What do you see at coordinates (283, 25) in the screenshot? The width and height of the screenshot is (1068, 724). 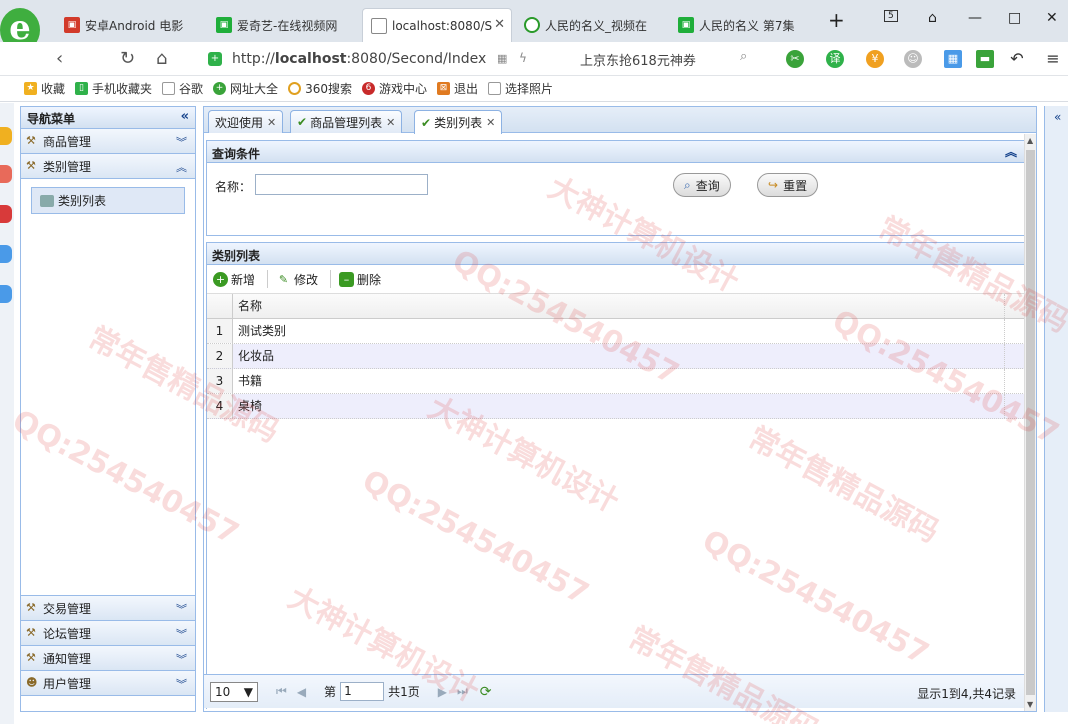 I see `browser-tab: ▣ 爱奇艺-在线视频网` at bounding box center [283, 25].